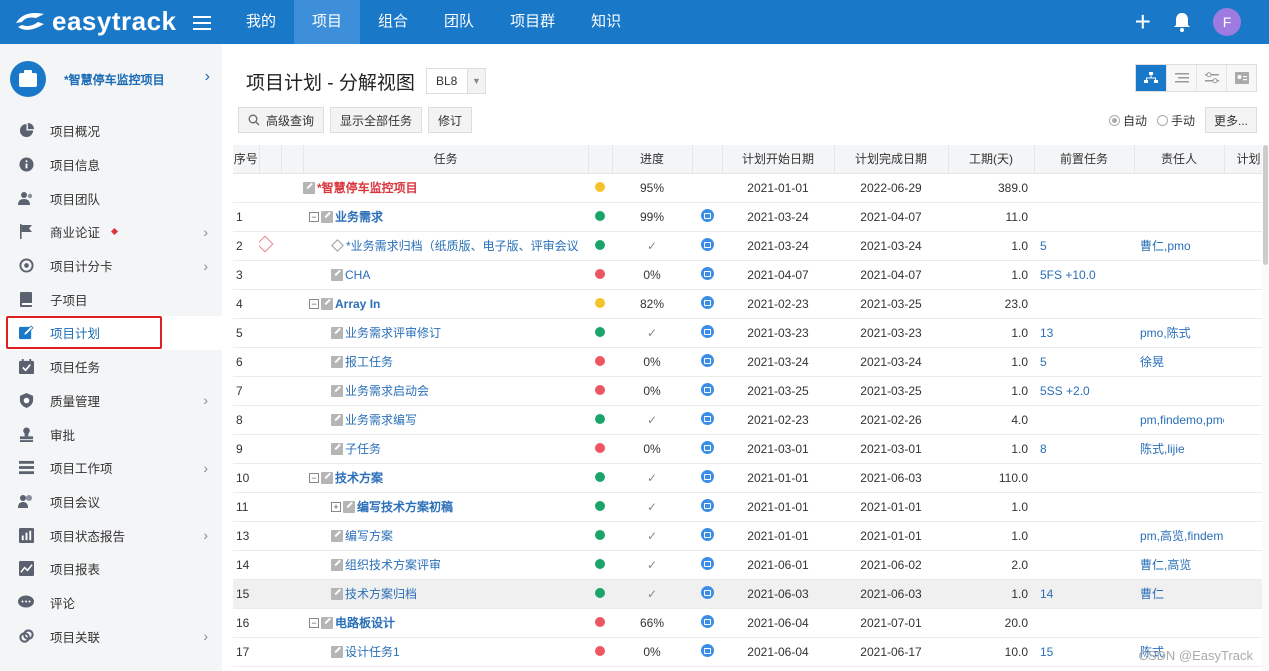 Image resolution: width=1269 pixels, height=671 pixels. What do you see at coordinates (1182, 22) in the screenshot?
I see `bell-icon` at bounding box center [1182, 22].